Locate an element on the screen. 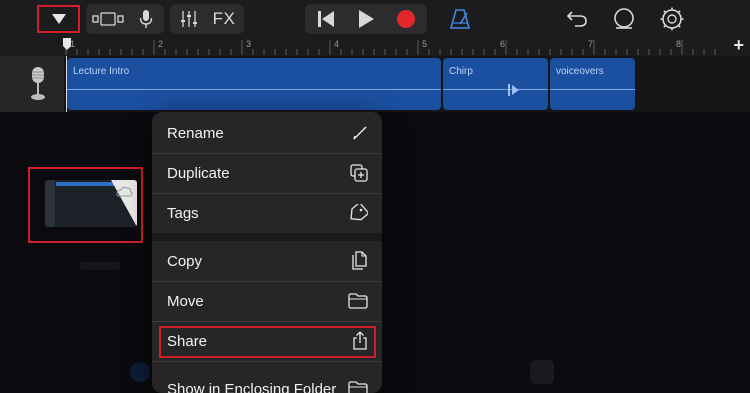 This screenshot has height=393, width=750. ruler-mark: 5 is located at coordinates (425, 44).